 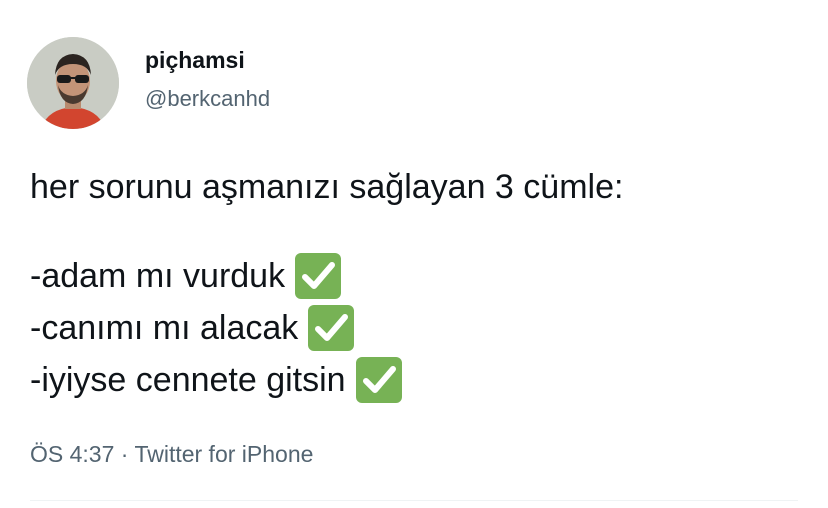 What do you see at coordinates (188, 380) in the screenshot?
I see `tweet-list-item-text: -iyiyse cennete gitsin` at bounding box center [188, 380].